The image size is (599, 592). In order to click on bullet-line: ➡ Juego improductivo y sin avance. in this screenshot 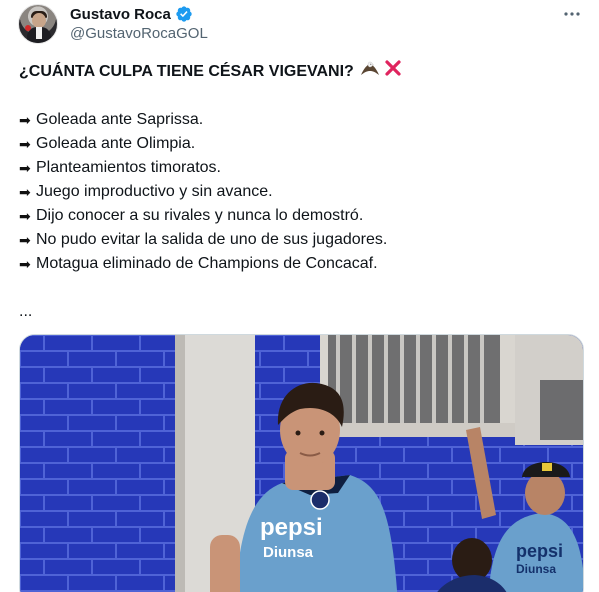, I will do `click(301, 192)`.